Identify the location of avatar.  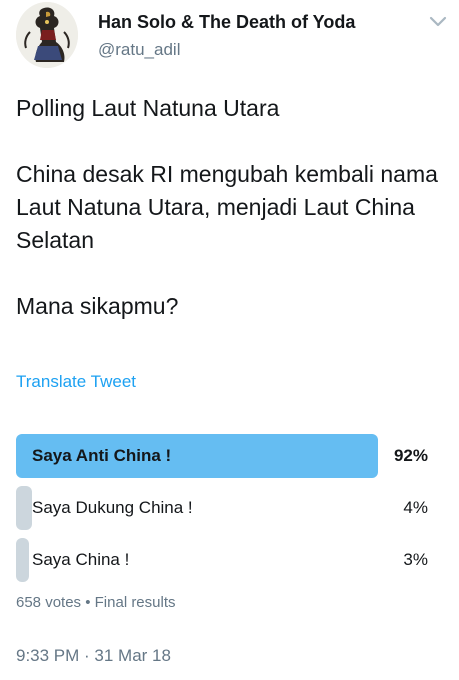
(47, 35).